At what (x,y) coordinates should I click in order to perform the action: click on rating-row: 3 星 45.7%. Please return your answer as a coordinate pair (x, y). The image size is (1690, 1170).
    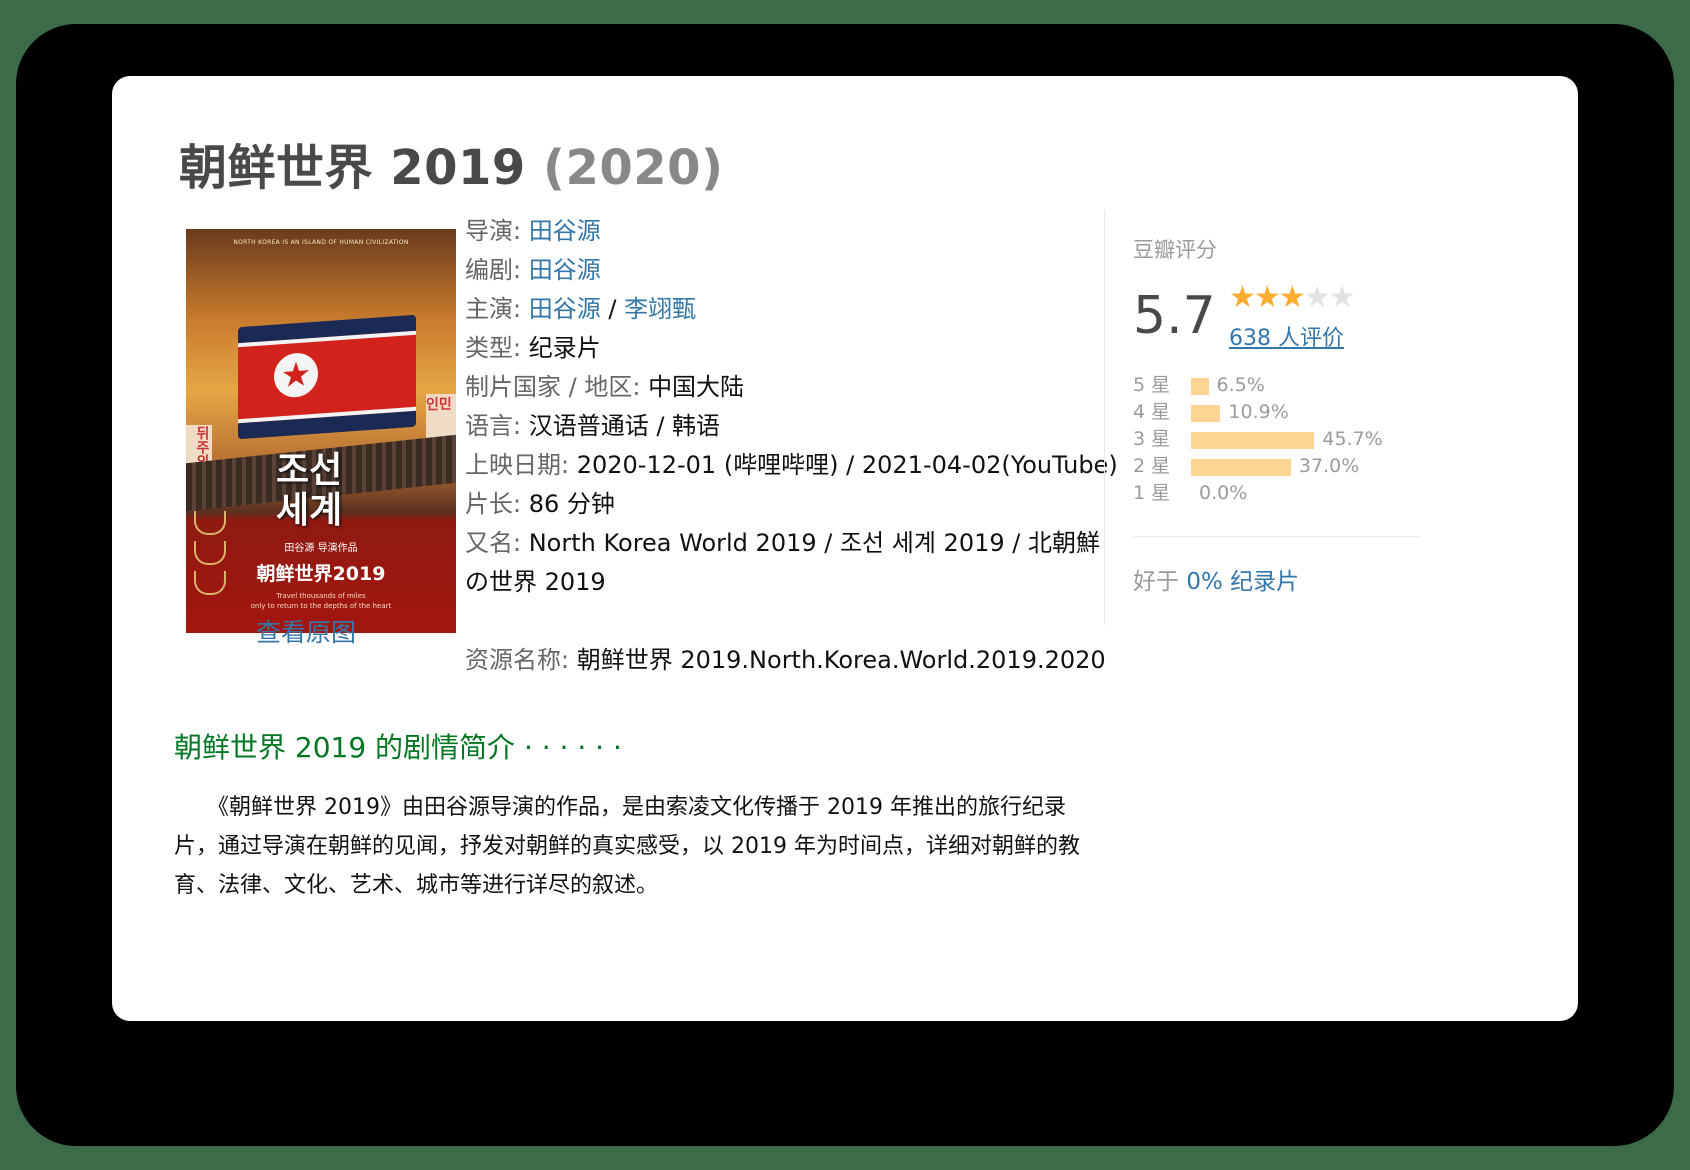
    Looking at the image, I should click on (1278, 439).